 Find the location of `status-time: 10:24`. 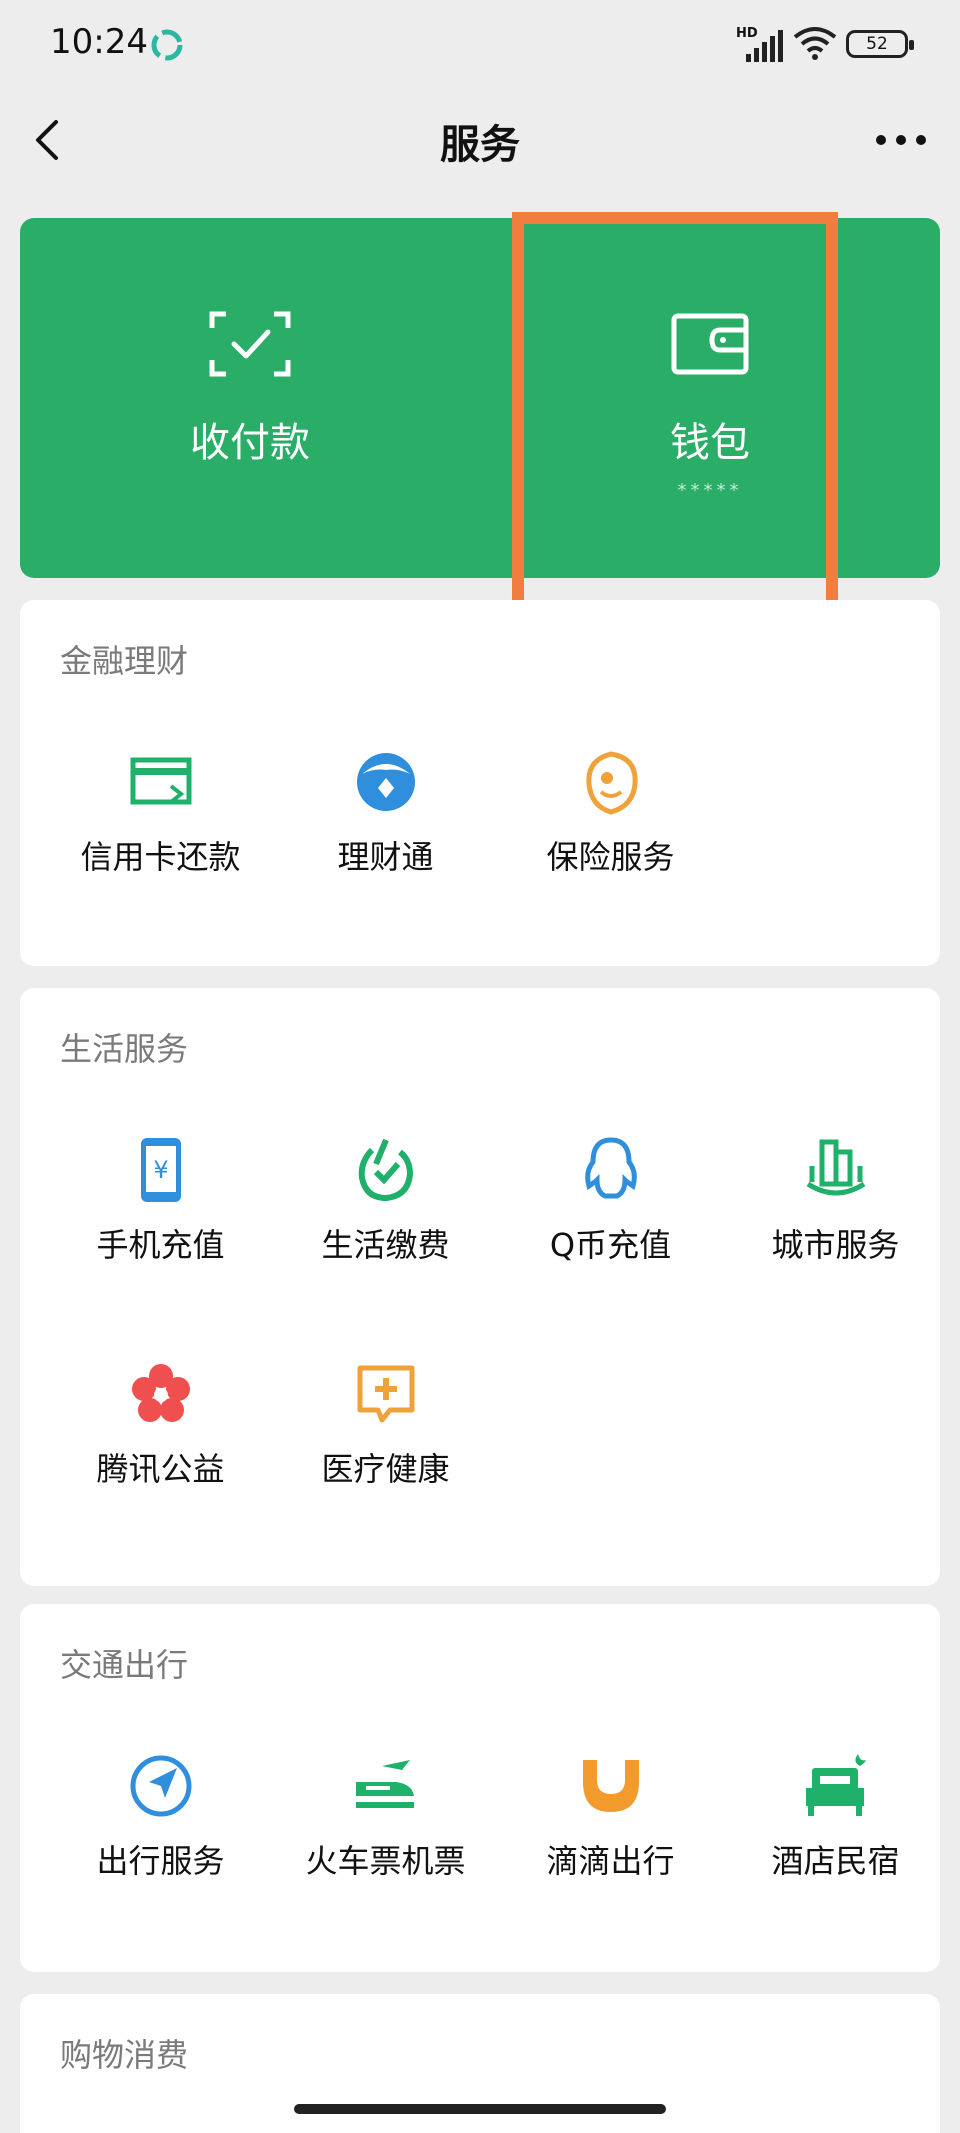

status-time: 10:24 is located at coordinates (99, 42).